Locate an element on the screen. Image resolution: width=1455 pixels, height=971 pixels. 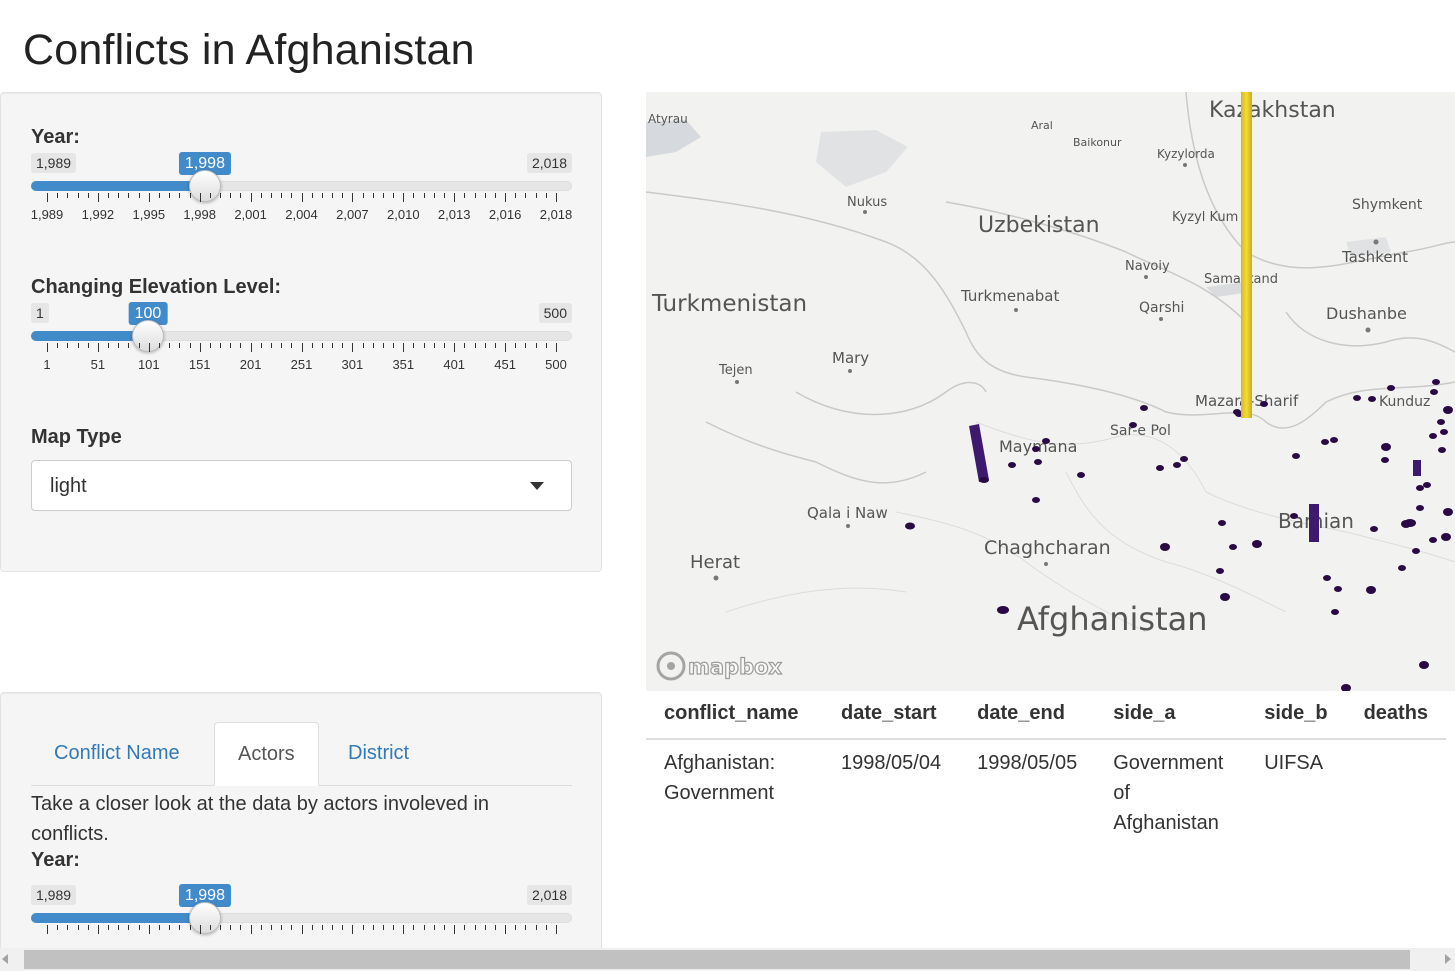
tall-conflict-column is located at coordinates (1246, 255).